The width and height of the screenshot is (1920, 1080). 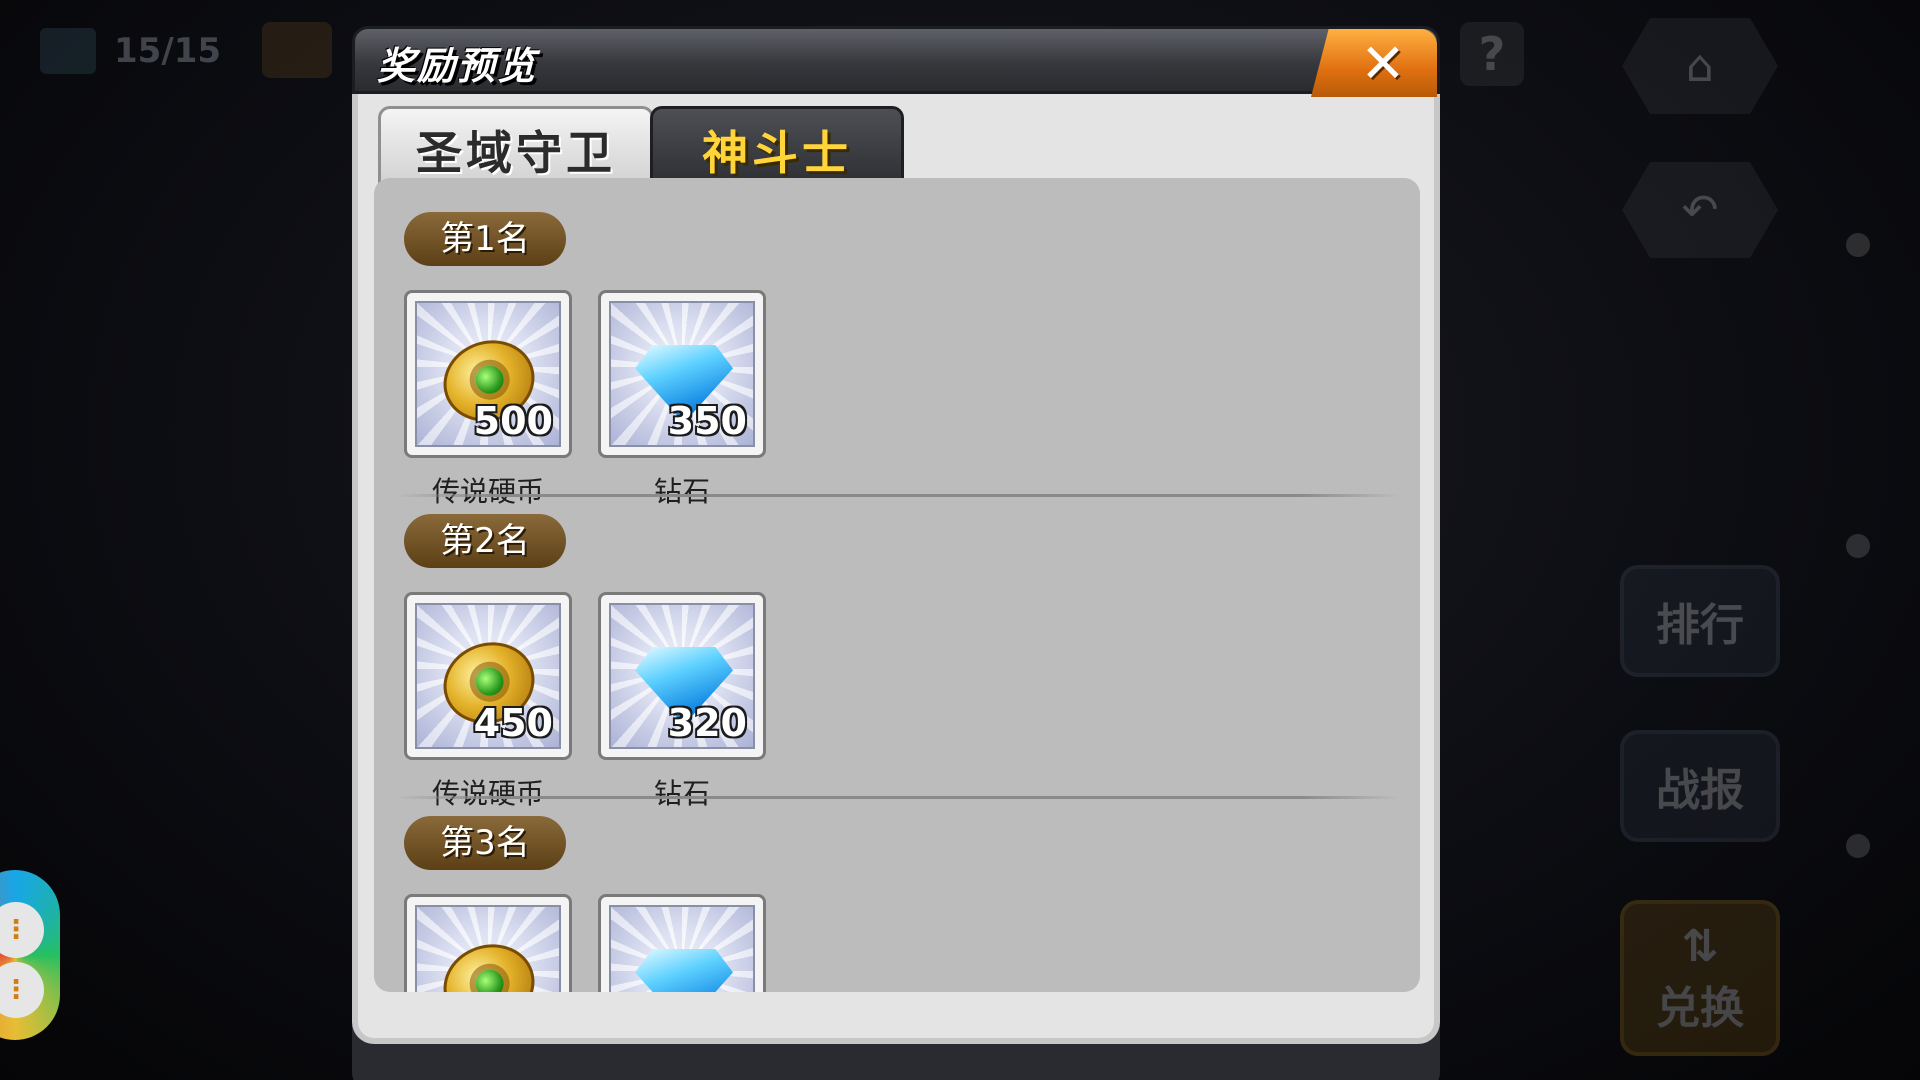 I want to click on reward-frame: 320, so click(x=682, y=676).